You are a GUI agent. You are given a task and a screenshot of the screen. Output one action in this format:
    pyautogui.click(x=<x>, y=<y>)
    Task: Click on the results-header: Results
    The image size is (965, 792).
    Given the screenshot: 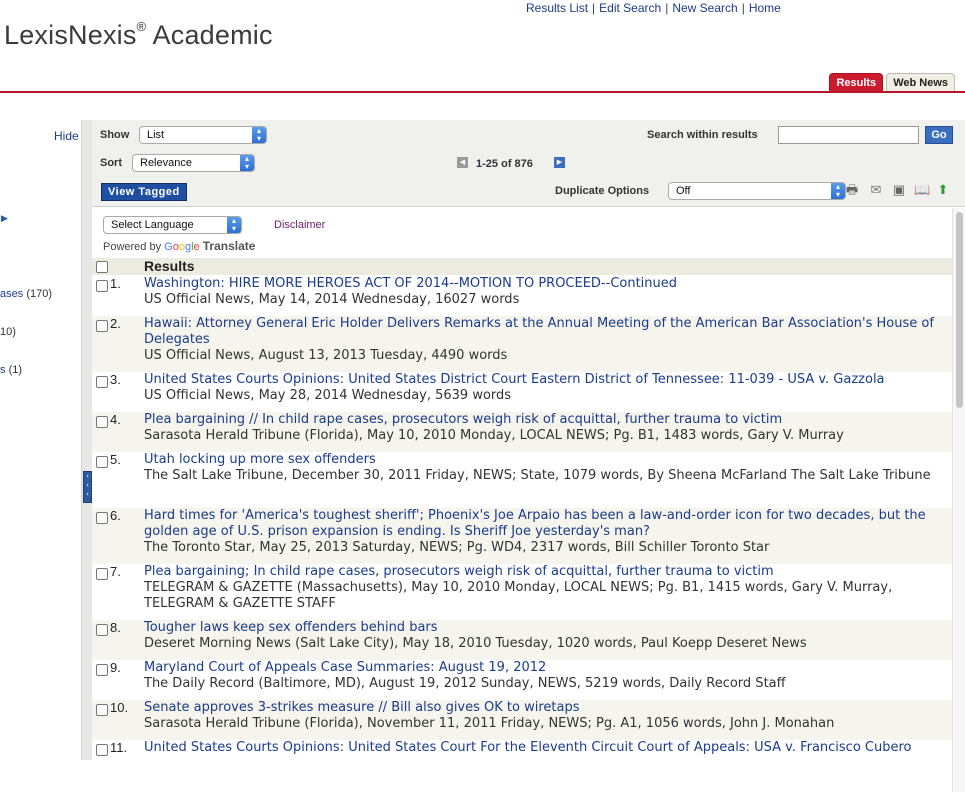 What is the action you would take?
    pyautogui.click(x=169, y=266)
    